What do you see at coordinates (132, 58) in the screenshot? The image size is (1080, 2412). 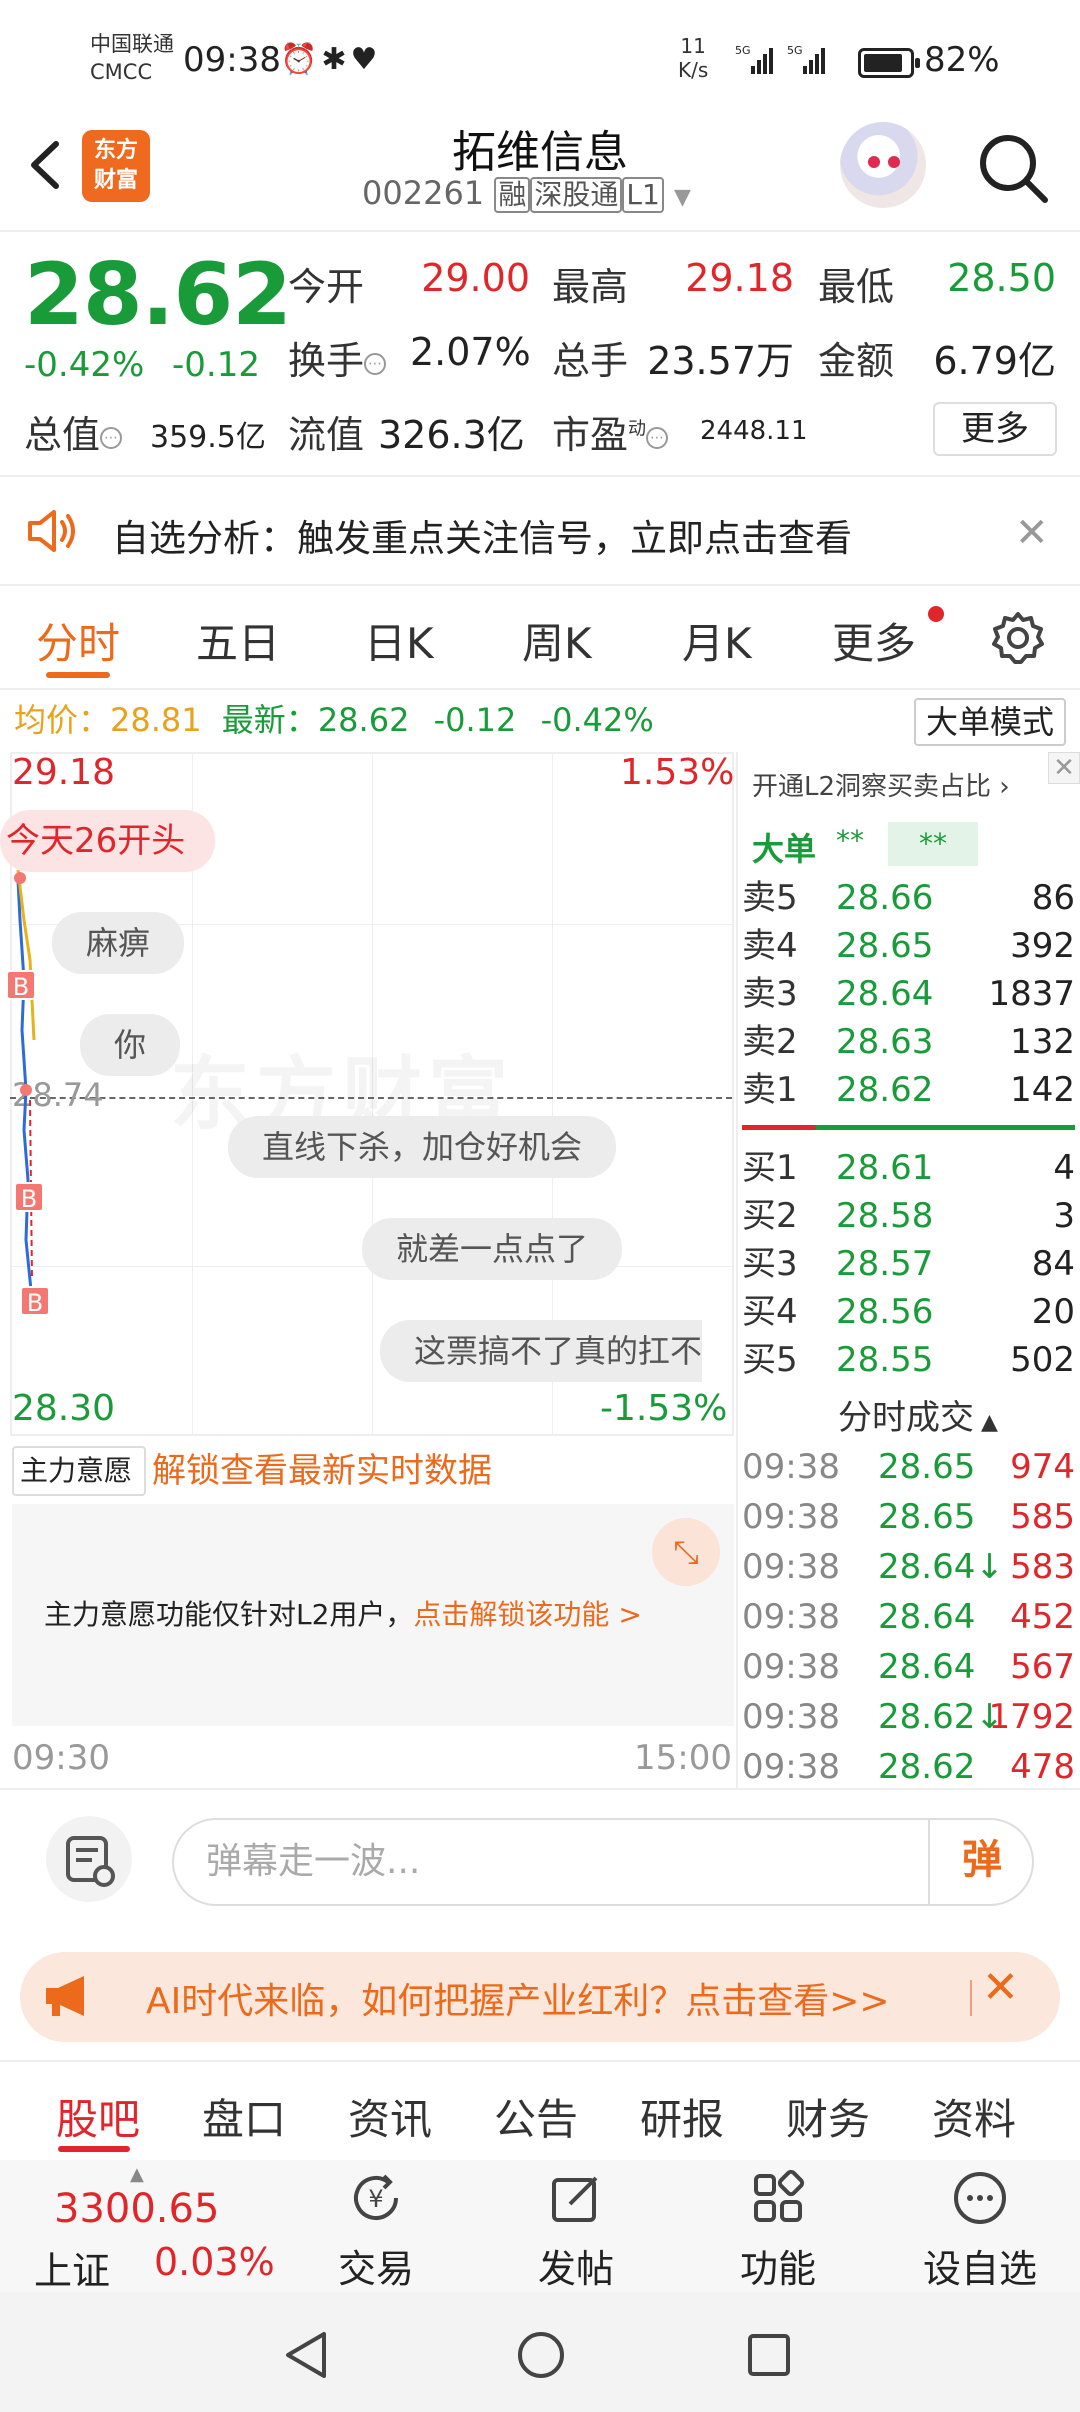 I see `carrier-label: 中国联通 CMCC` at bounding box center [132, 58].